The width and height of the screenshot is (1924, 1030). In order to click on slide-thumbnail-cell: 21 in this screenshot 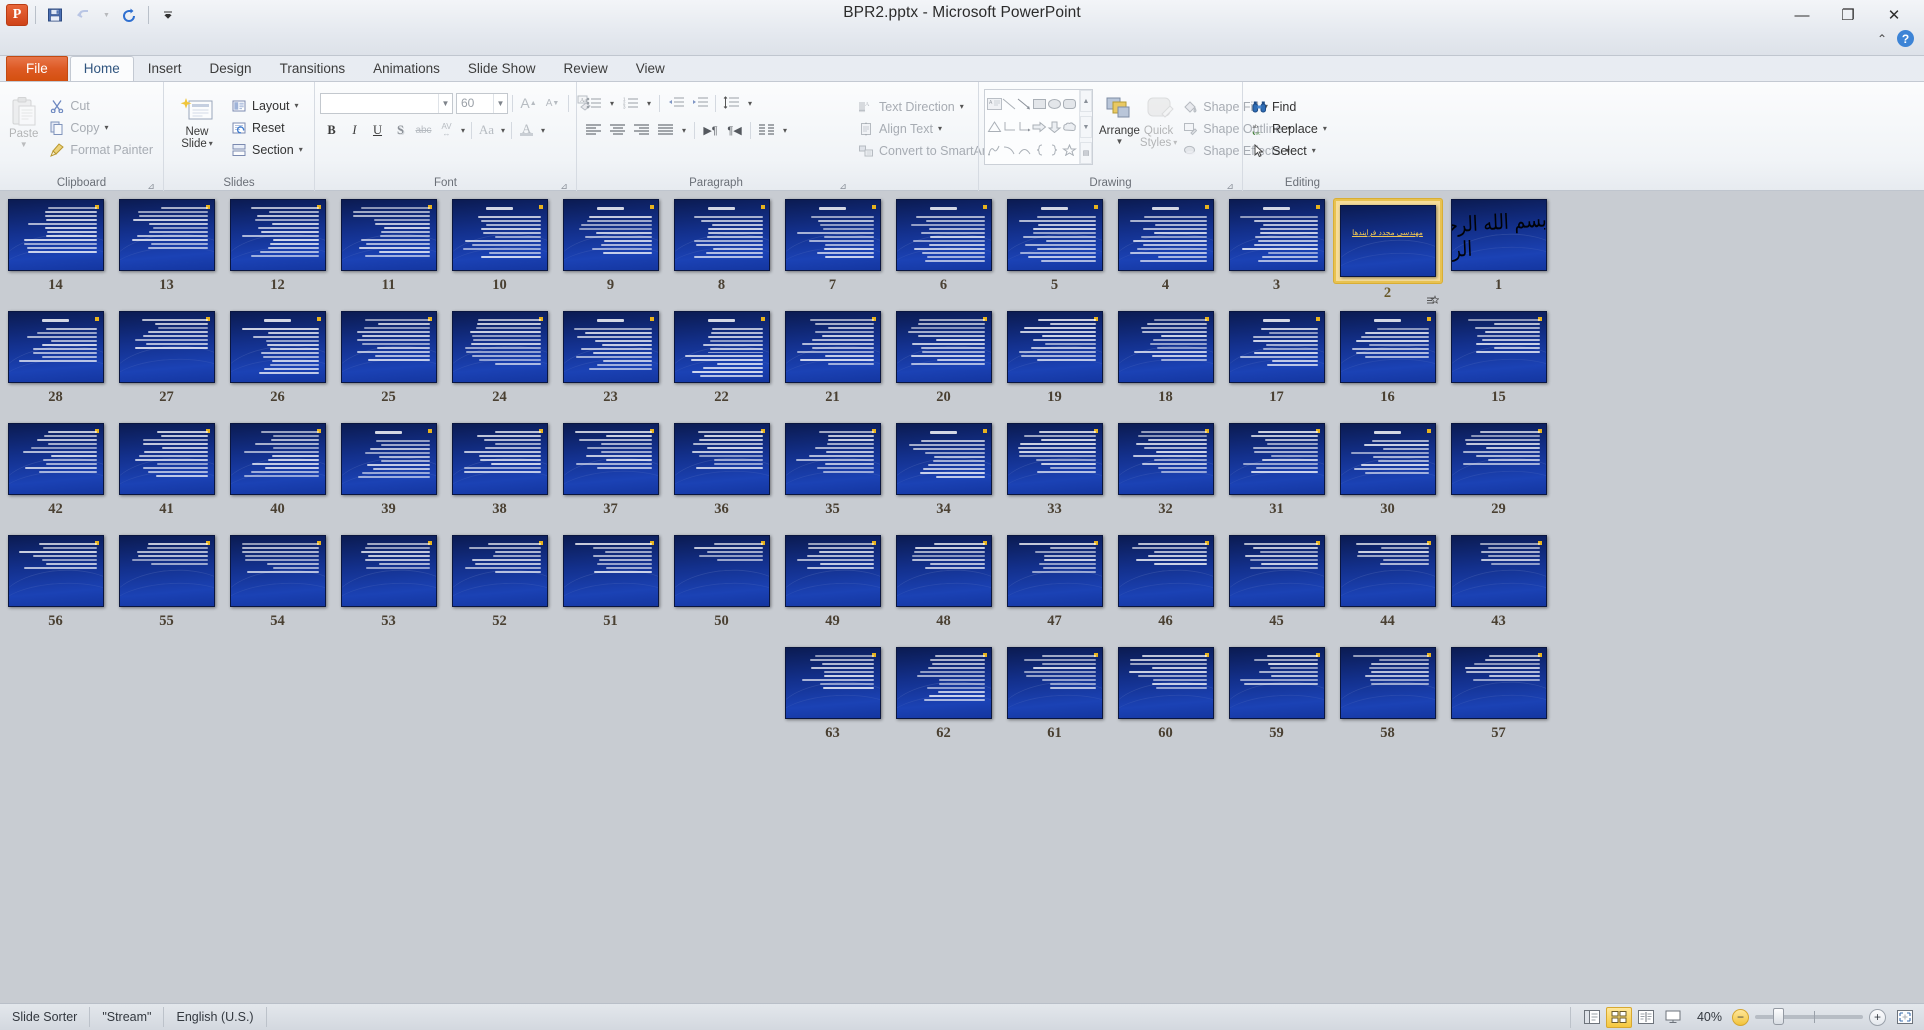, I will do `click(832, 366)`.